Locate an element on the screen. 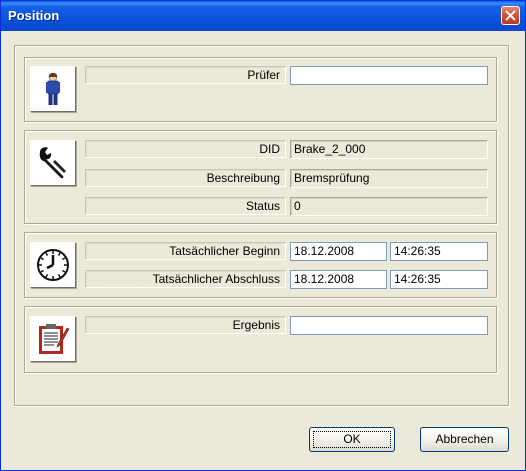 This screenshot has height=471, width=526. ok-button: OK is located at coordinates (352, 439).